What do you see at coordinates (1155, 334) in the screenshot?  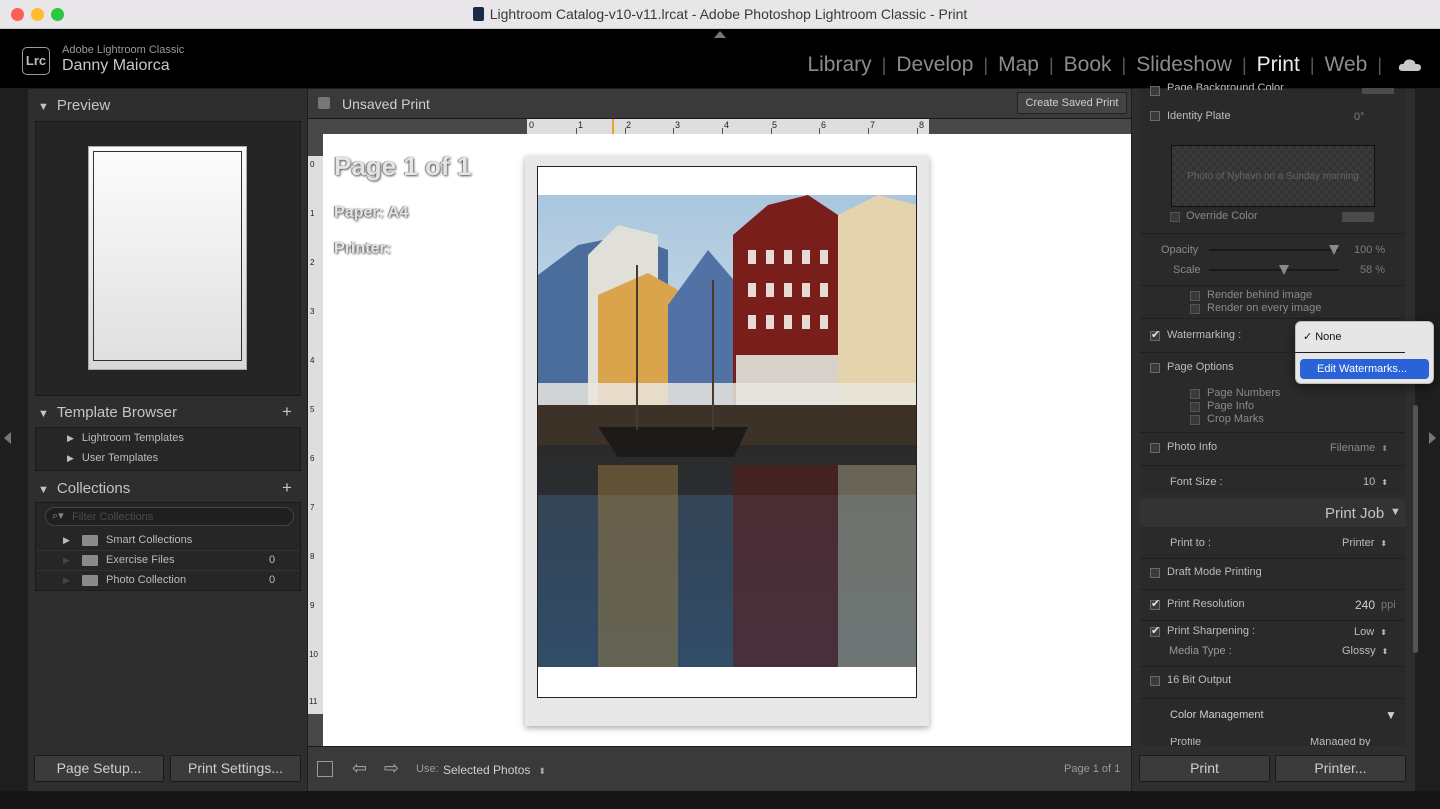 I see `watermarking-checkbox` at bounding box center [1155, 334].